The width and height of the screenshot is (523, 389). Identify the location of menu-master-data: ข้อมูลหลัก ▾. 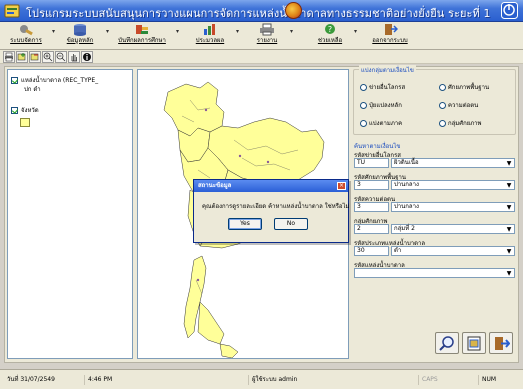
(84, 36).